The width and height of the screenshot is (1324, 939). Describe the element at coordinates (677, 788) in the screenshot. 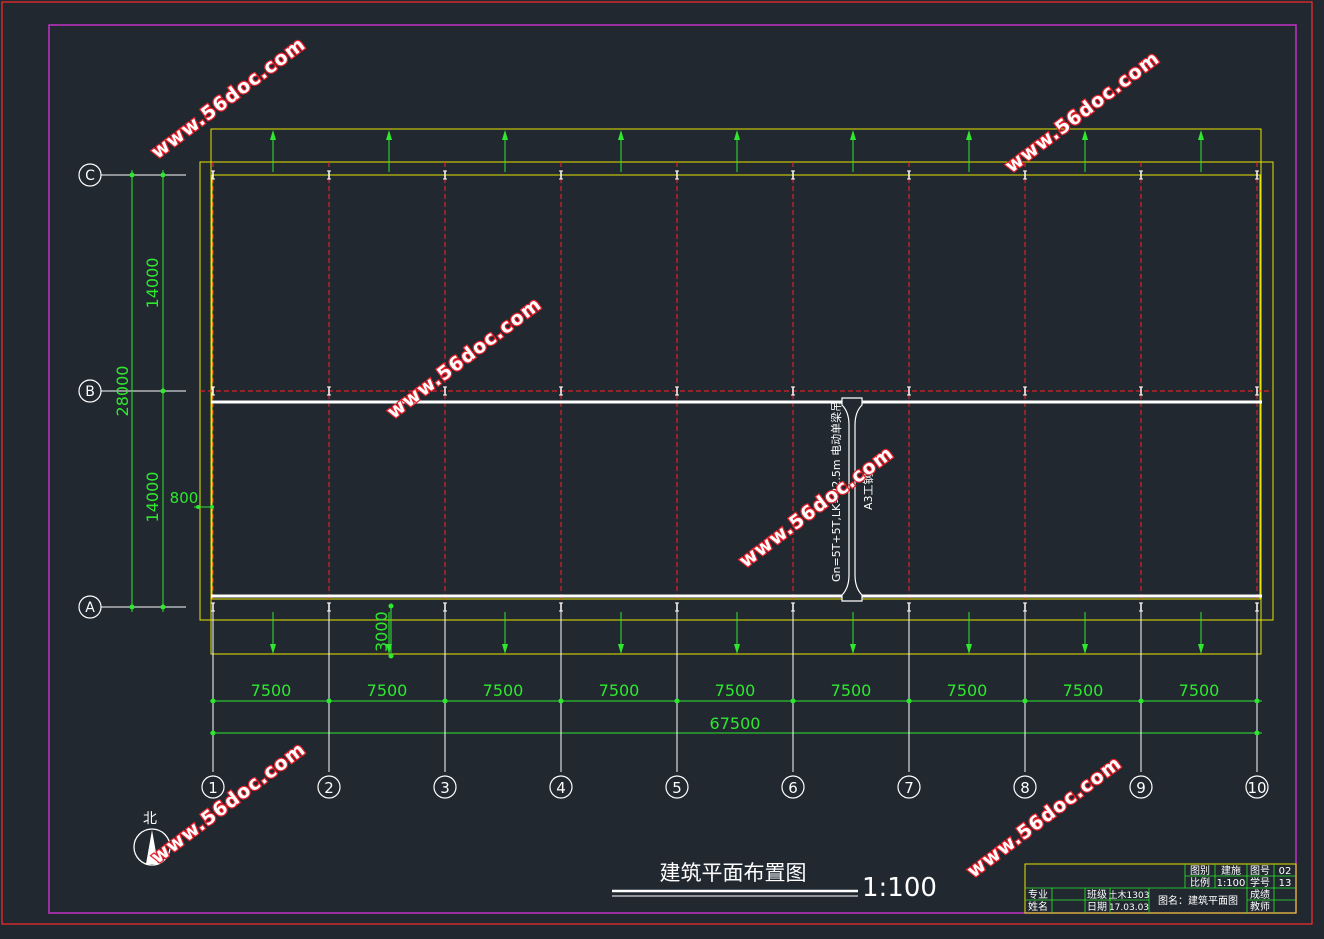

I see `axis-label: 5` at that location.